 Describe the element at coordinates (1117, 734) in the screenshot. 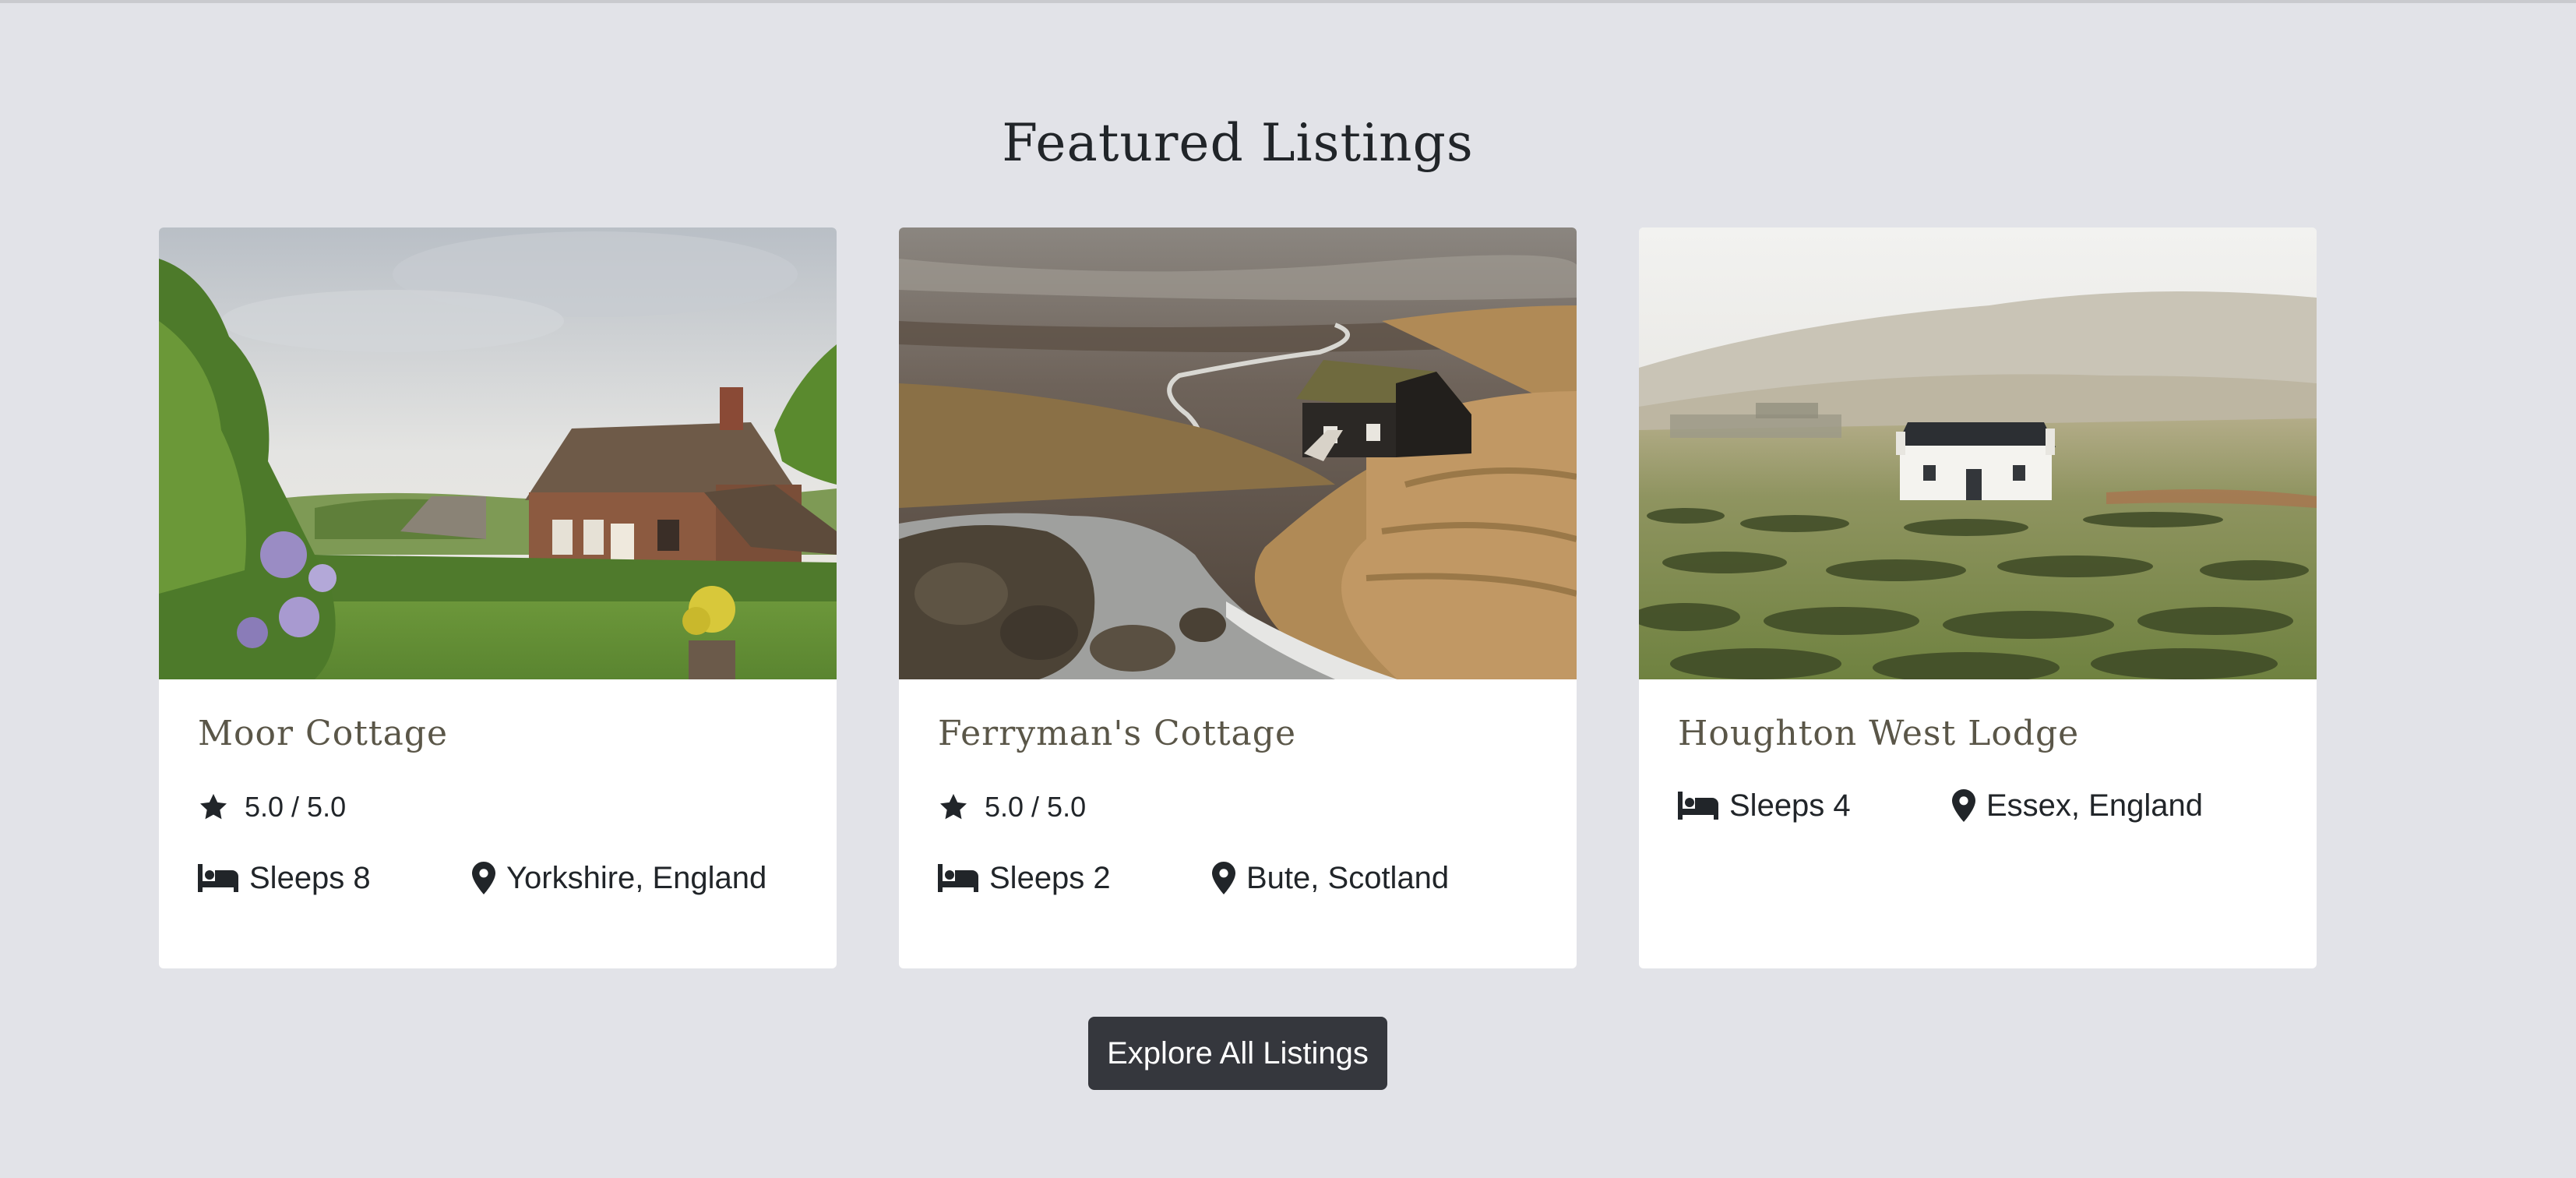

I see `listing-title: Ferryman's Cottage` at that location.